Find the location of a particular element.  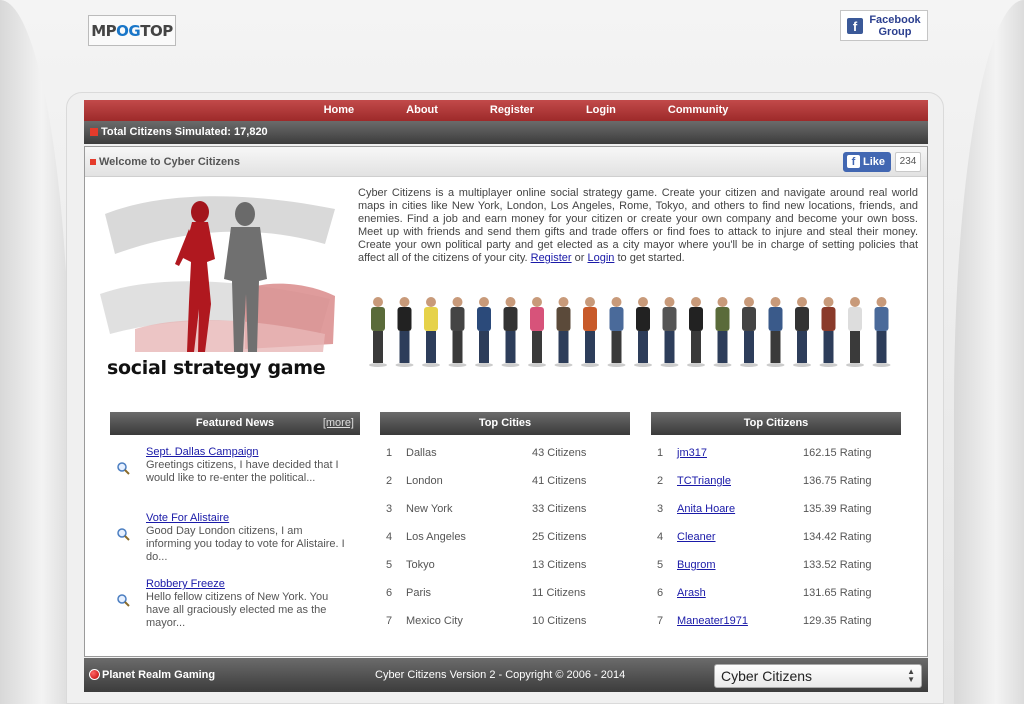

list-item: 2 TCTriangle 136.75 Rating is located at coordinates (776, 481).